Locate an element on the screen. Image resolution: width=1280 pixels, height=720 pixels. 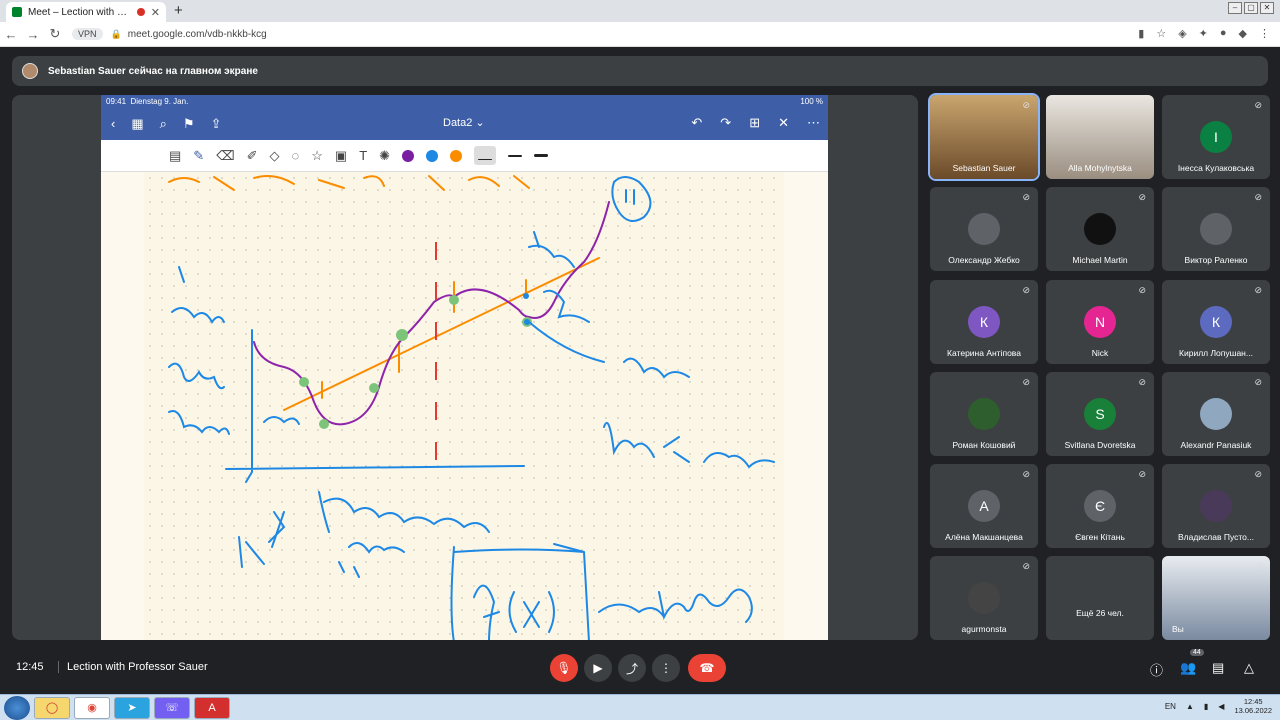
camera-button: ▶ is located at coordinates (598, 668).